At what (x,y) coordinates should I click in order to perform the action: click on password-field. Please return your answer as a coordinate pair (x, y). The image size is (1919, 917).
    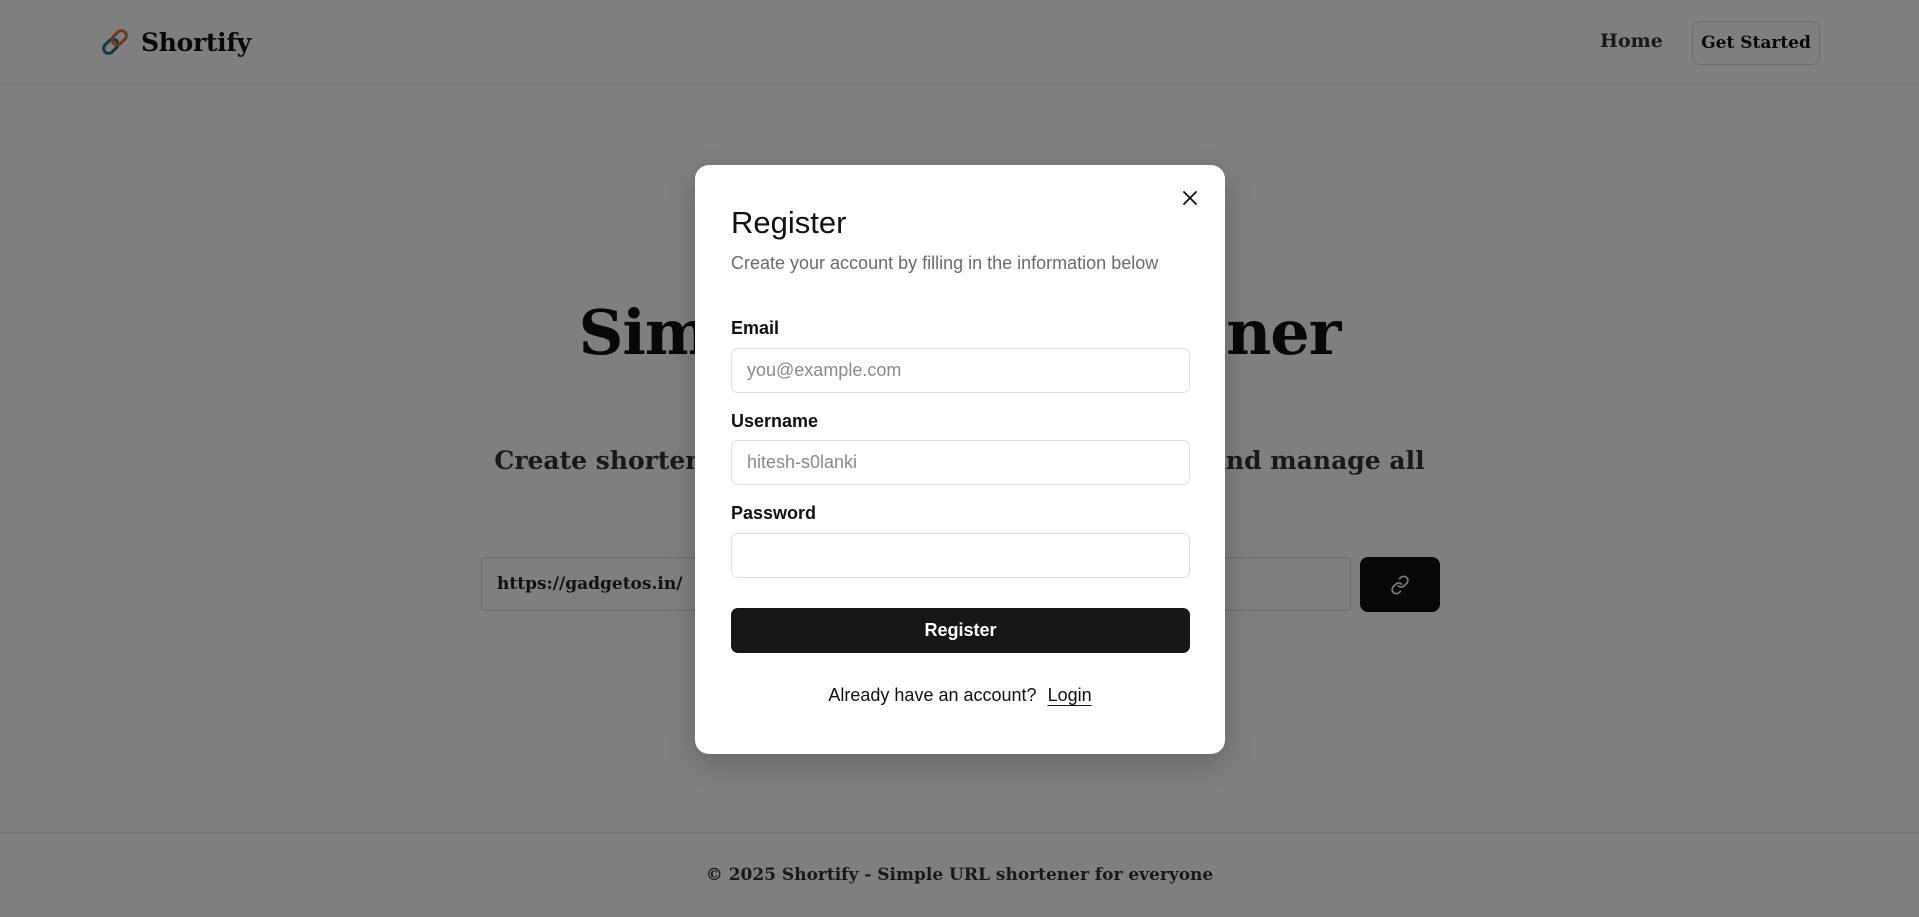
    Looking at the image, I should click on (960, 555).